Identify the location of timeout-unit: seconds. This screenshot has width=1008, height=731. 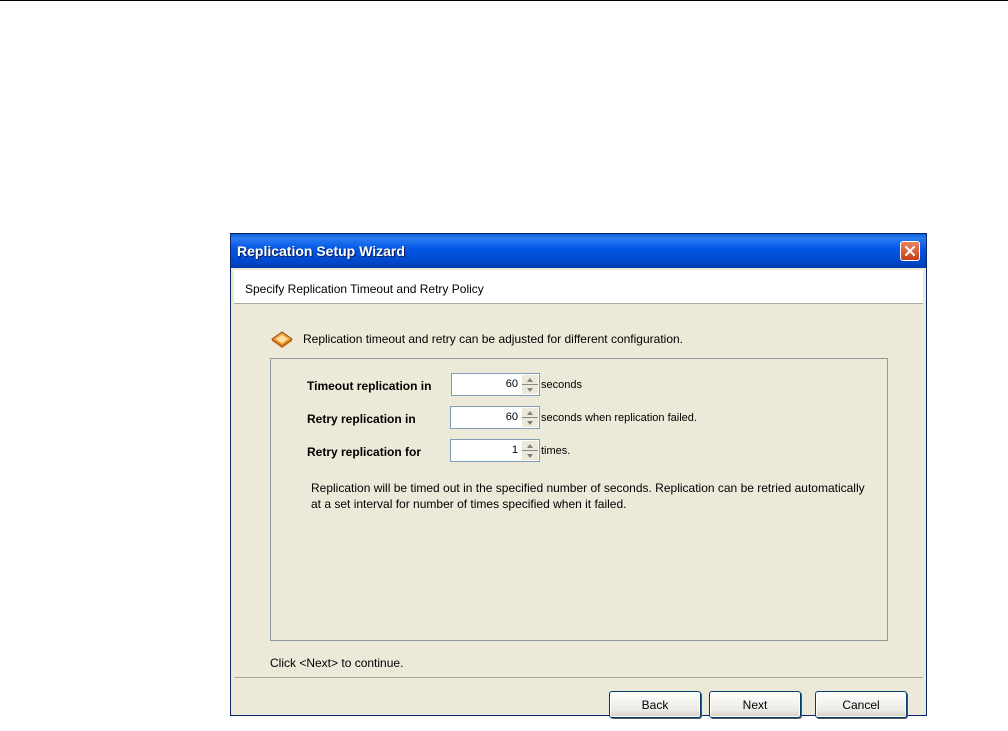
(561, 385).